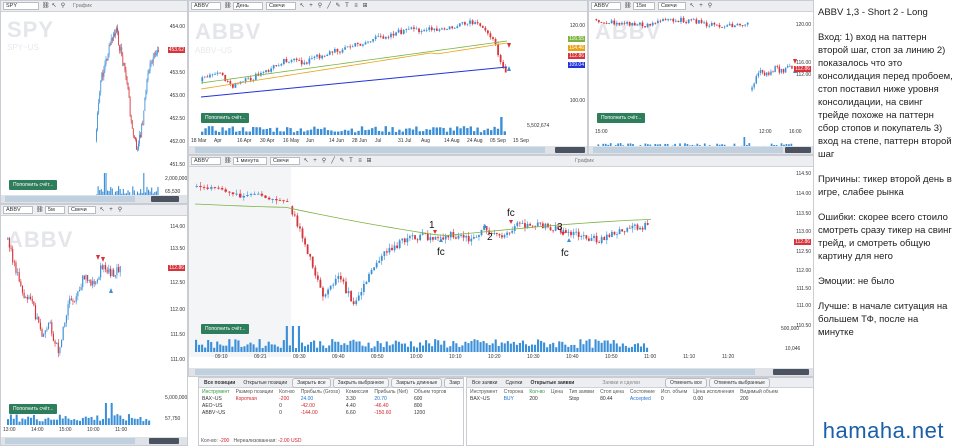 This screenshot has height=446, width=960. I want to click on close-all-button: Закрыть все, so click(311, 383).